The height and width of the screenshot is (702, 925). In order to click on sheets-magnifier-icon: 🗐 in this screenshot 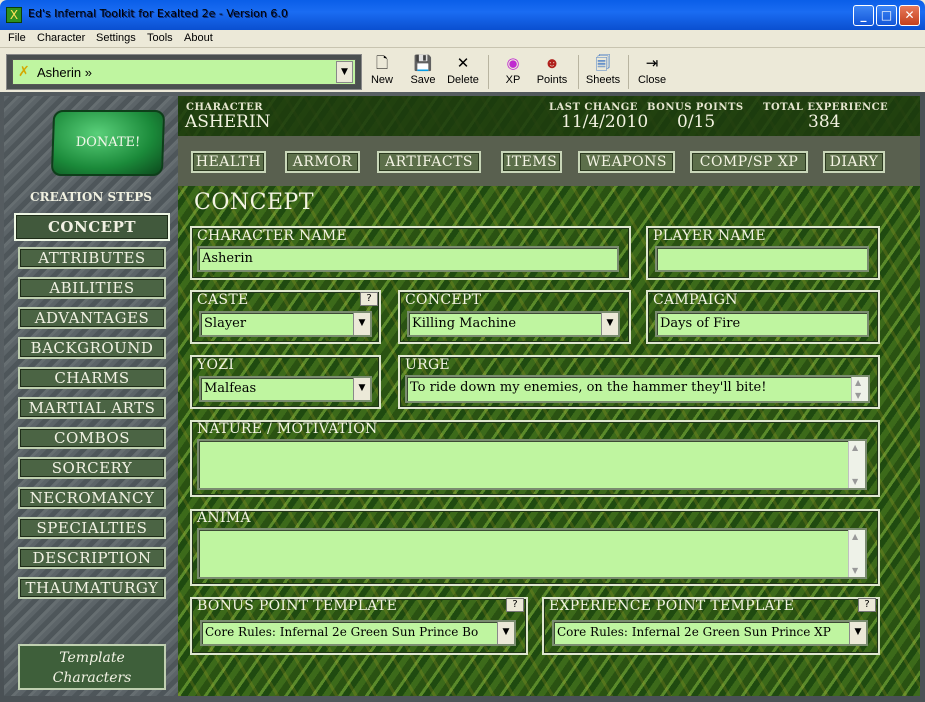, I will do `click(603, 63)`.